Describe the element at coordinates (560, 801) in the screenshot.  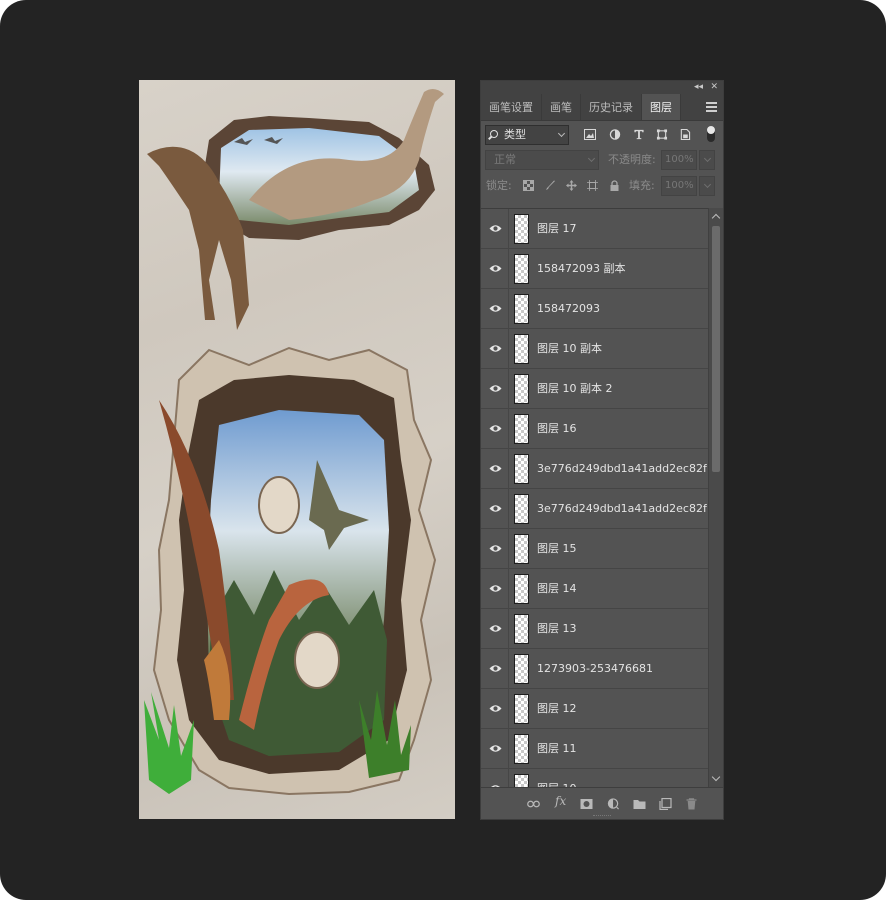
I see `fx-icon: fx` at that location.